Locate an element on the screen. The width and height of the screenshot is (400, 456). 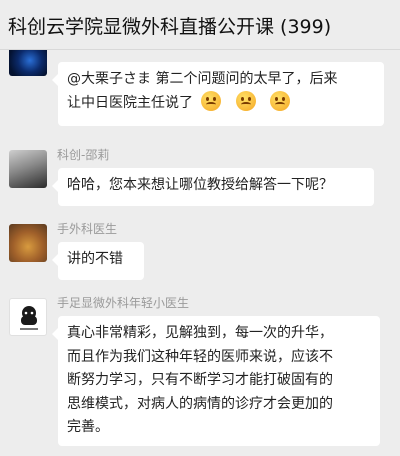
message-text: 讲的不错 is located at coordinates (95, 259).